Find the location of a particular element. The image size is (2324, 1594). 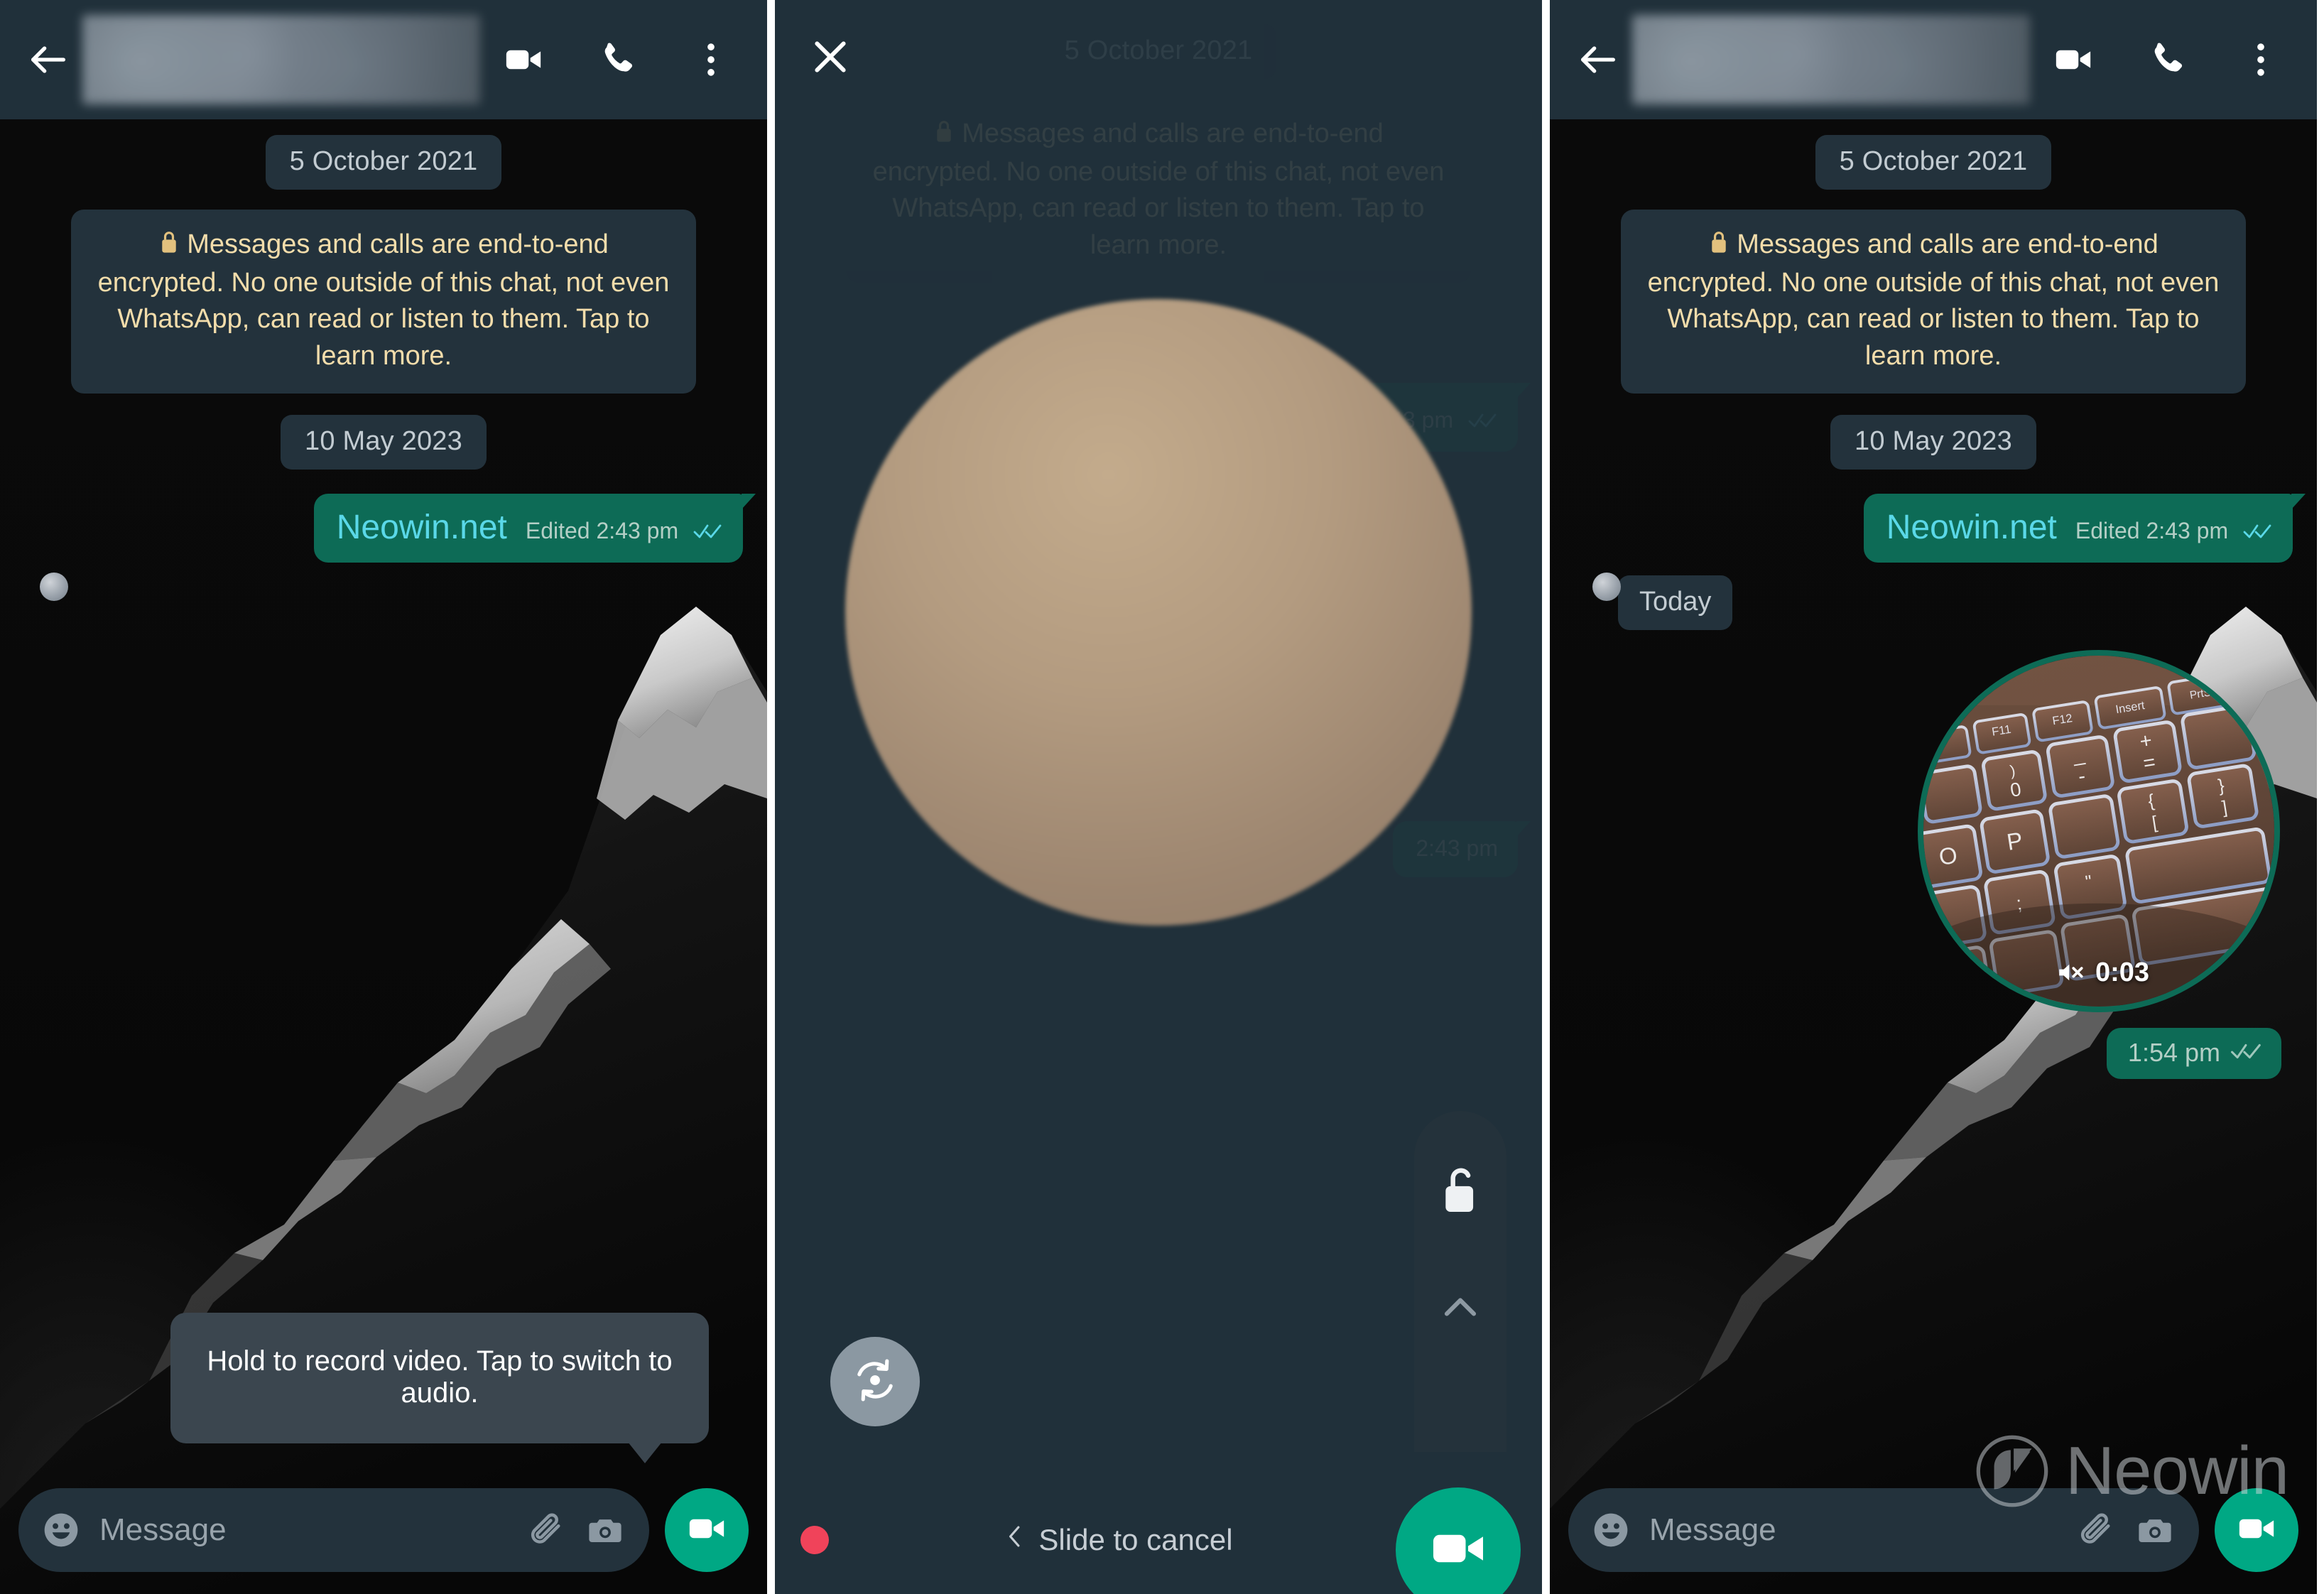

video-note-duration: 0:03 is located at coordinates (2122, 972).